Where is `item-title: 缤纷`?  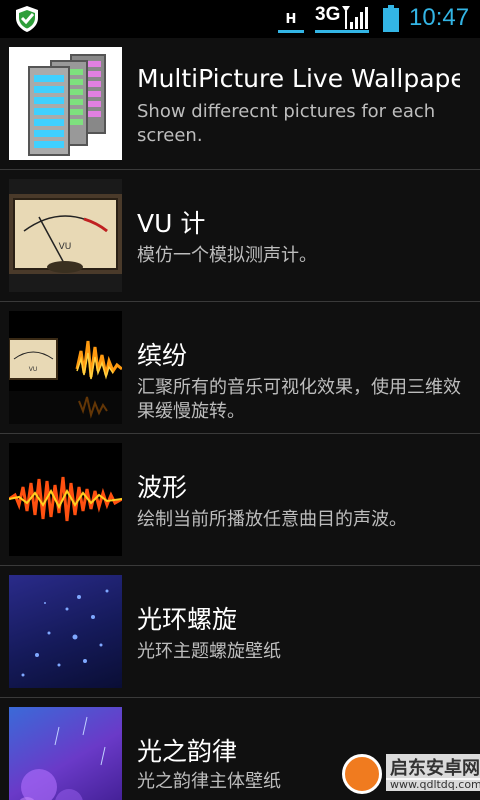
item-title: 缤纷 is located at coordinates (162, 355).